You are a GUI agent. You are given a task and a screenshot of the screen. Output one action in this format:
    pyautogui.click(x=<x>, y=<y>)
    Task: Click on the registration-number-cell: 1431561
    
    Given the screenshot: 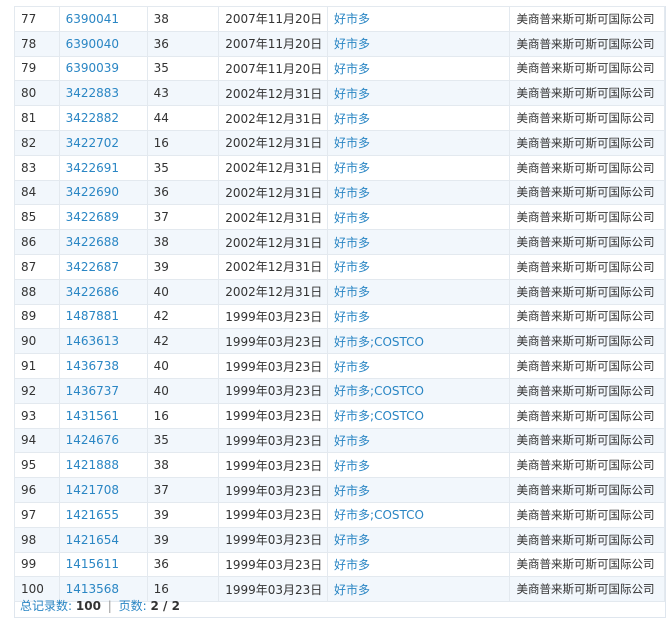 What is the action you would take?
    pyautogui.click(x=103, y=415)
    